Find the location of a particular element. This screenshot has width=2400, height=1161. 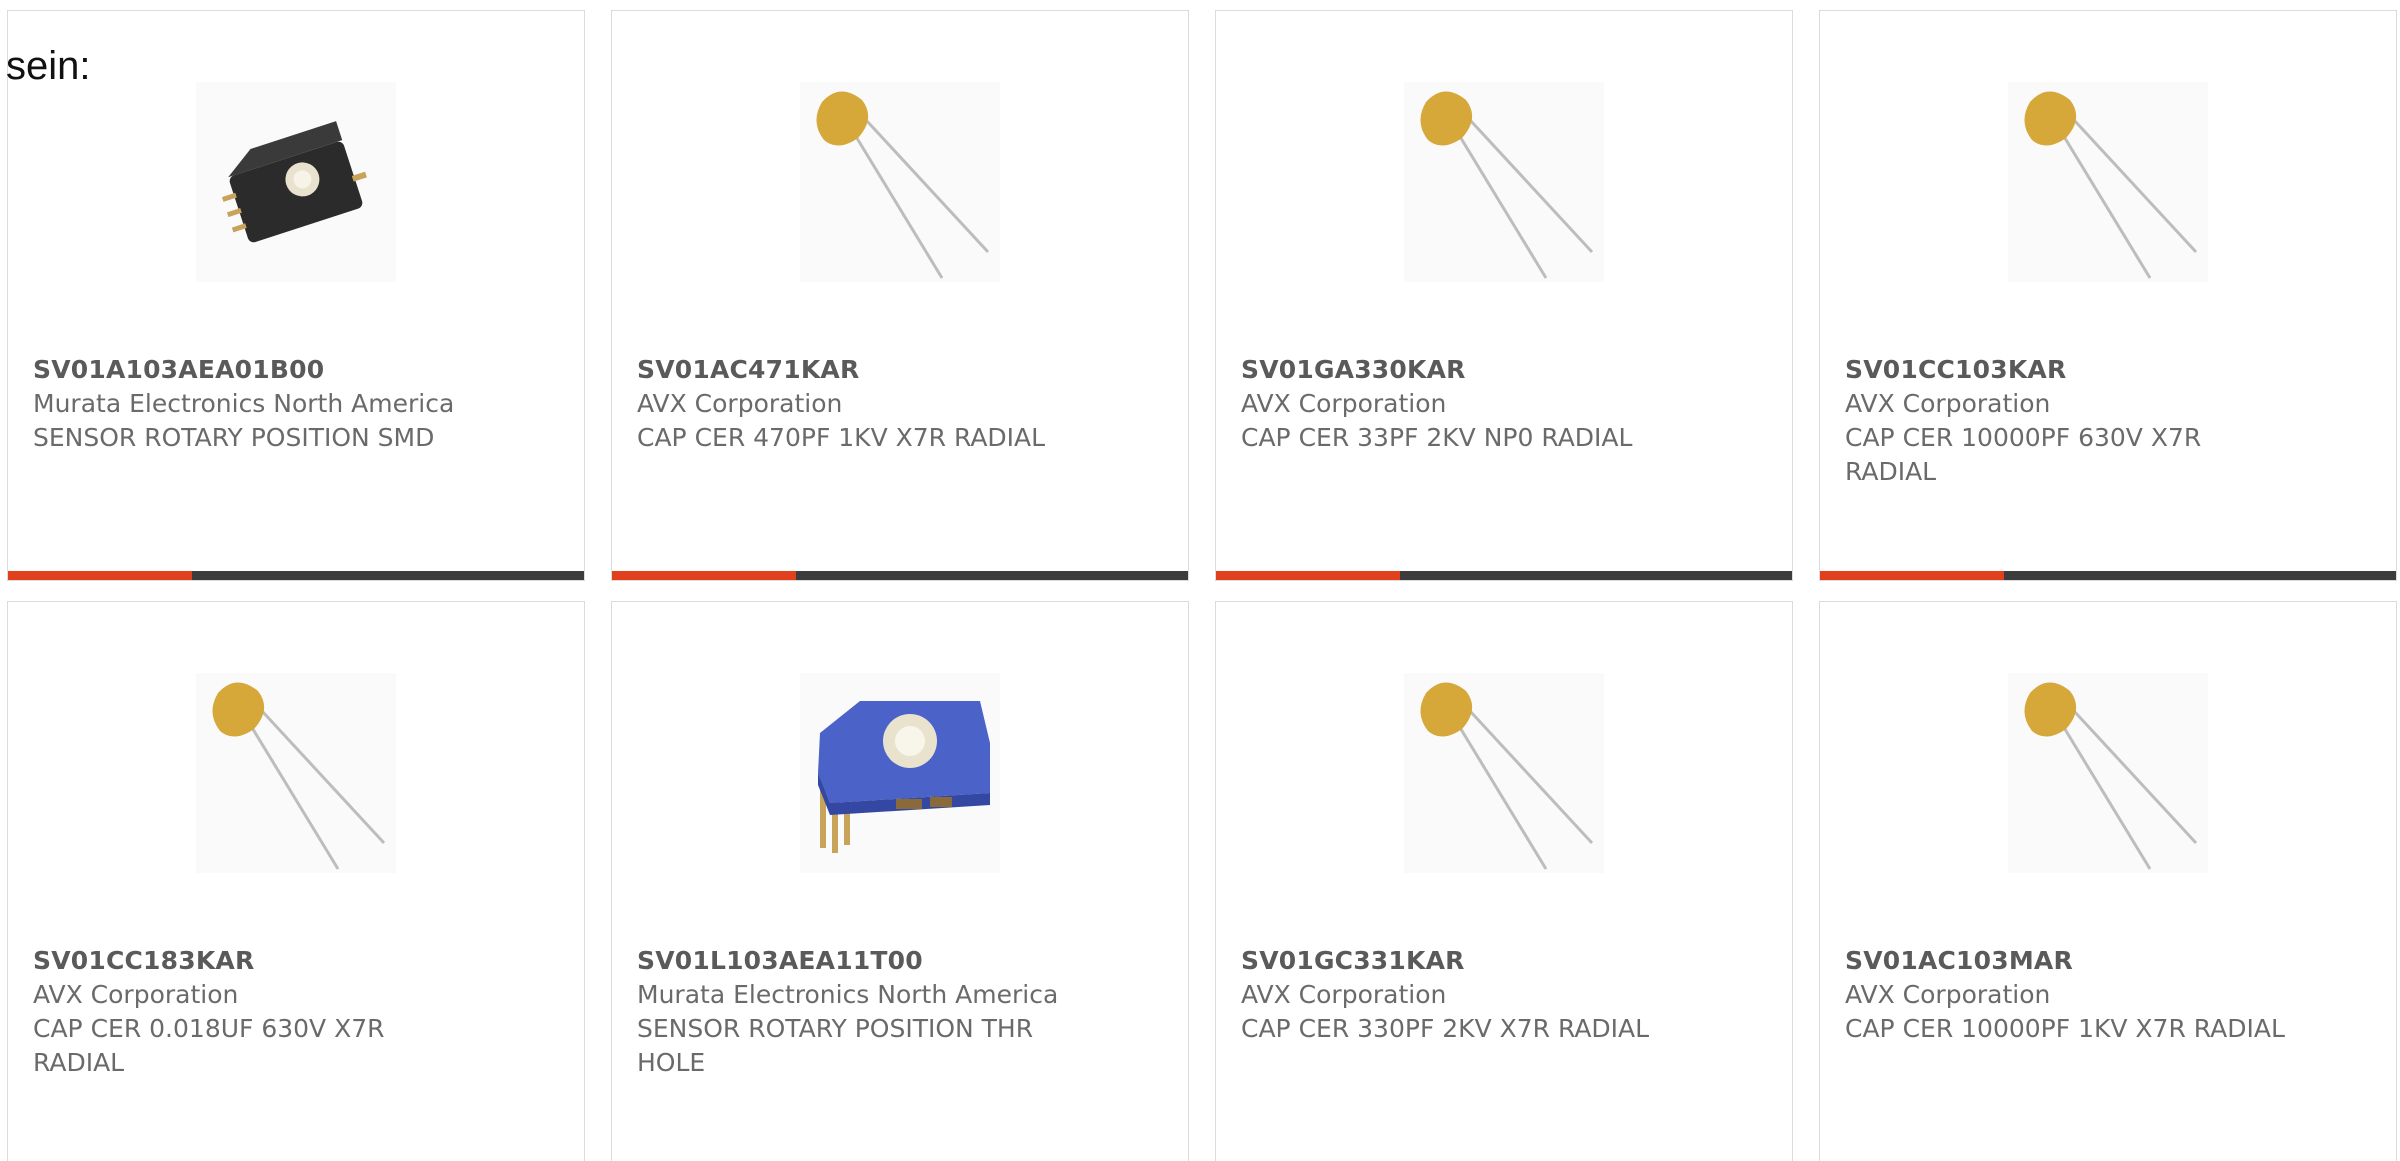

part-number-link: SV01AC103MAR is located at coordinates (2110, 961).